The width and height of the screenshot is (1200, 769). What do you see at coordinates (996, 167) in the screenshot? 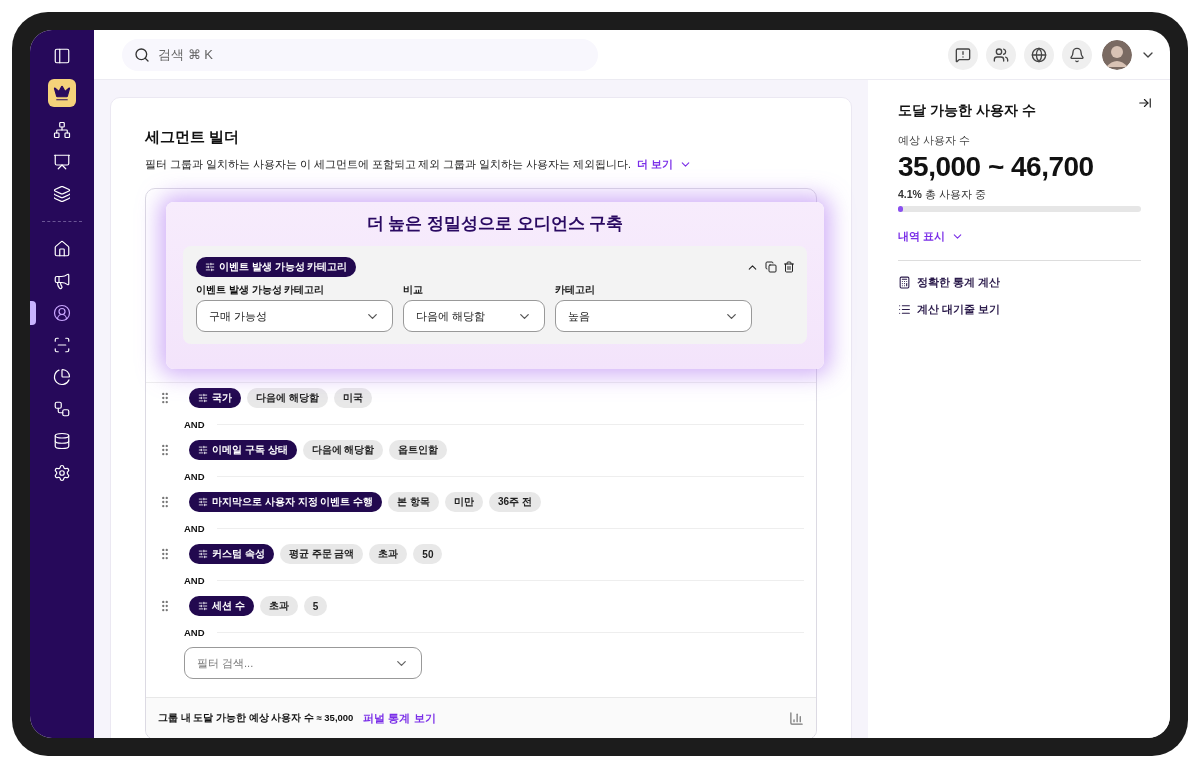
I see `user-range: 35,000 ~ 46,700` at bounding box center [996, 167].